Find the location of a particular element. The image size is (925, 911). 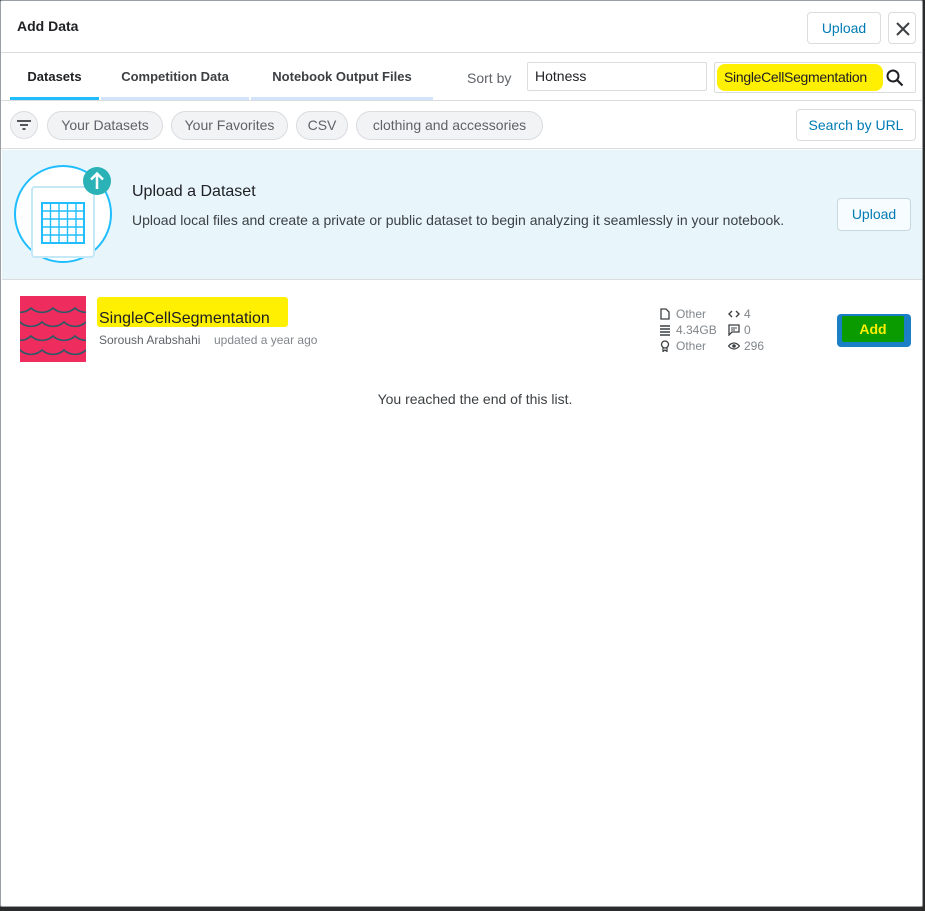

dataset-updated: updated a year ago is located at coordinates (266, 340).